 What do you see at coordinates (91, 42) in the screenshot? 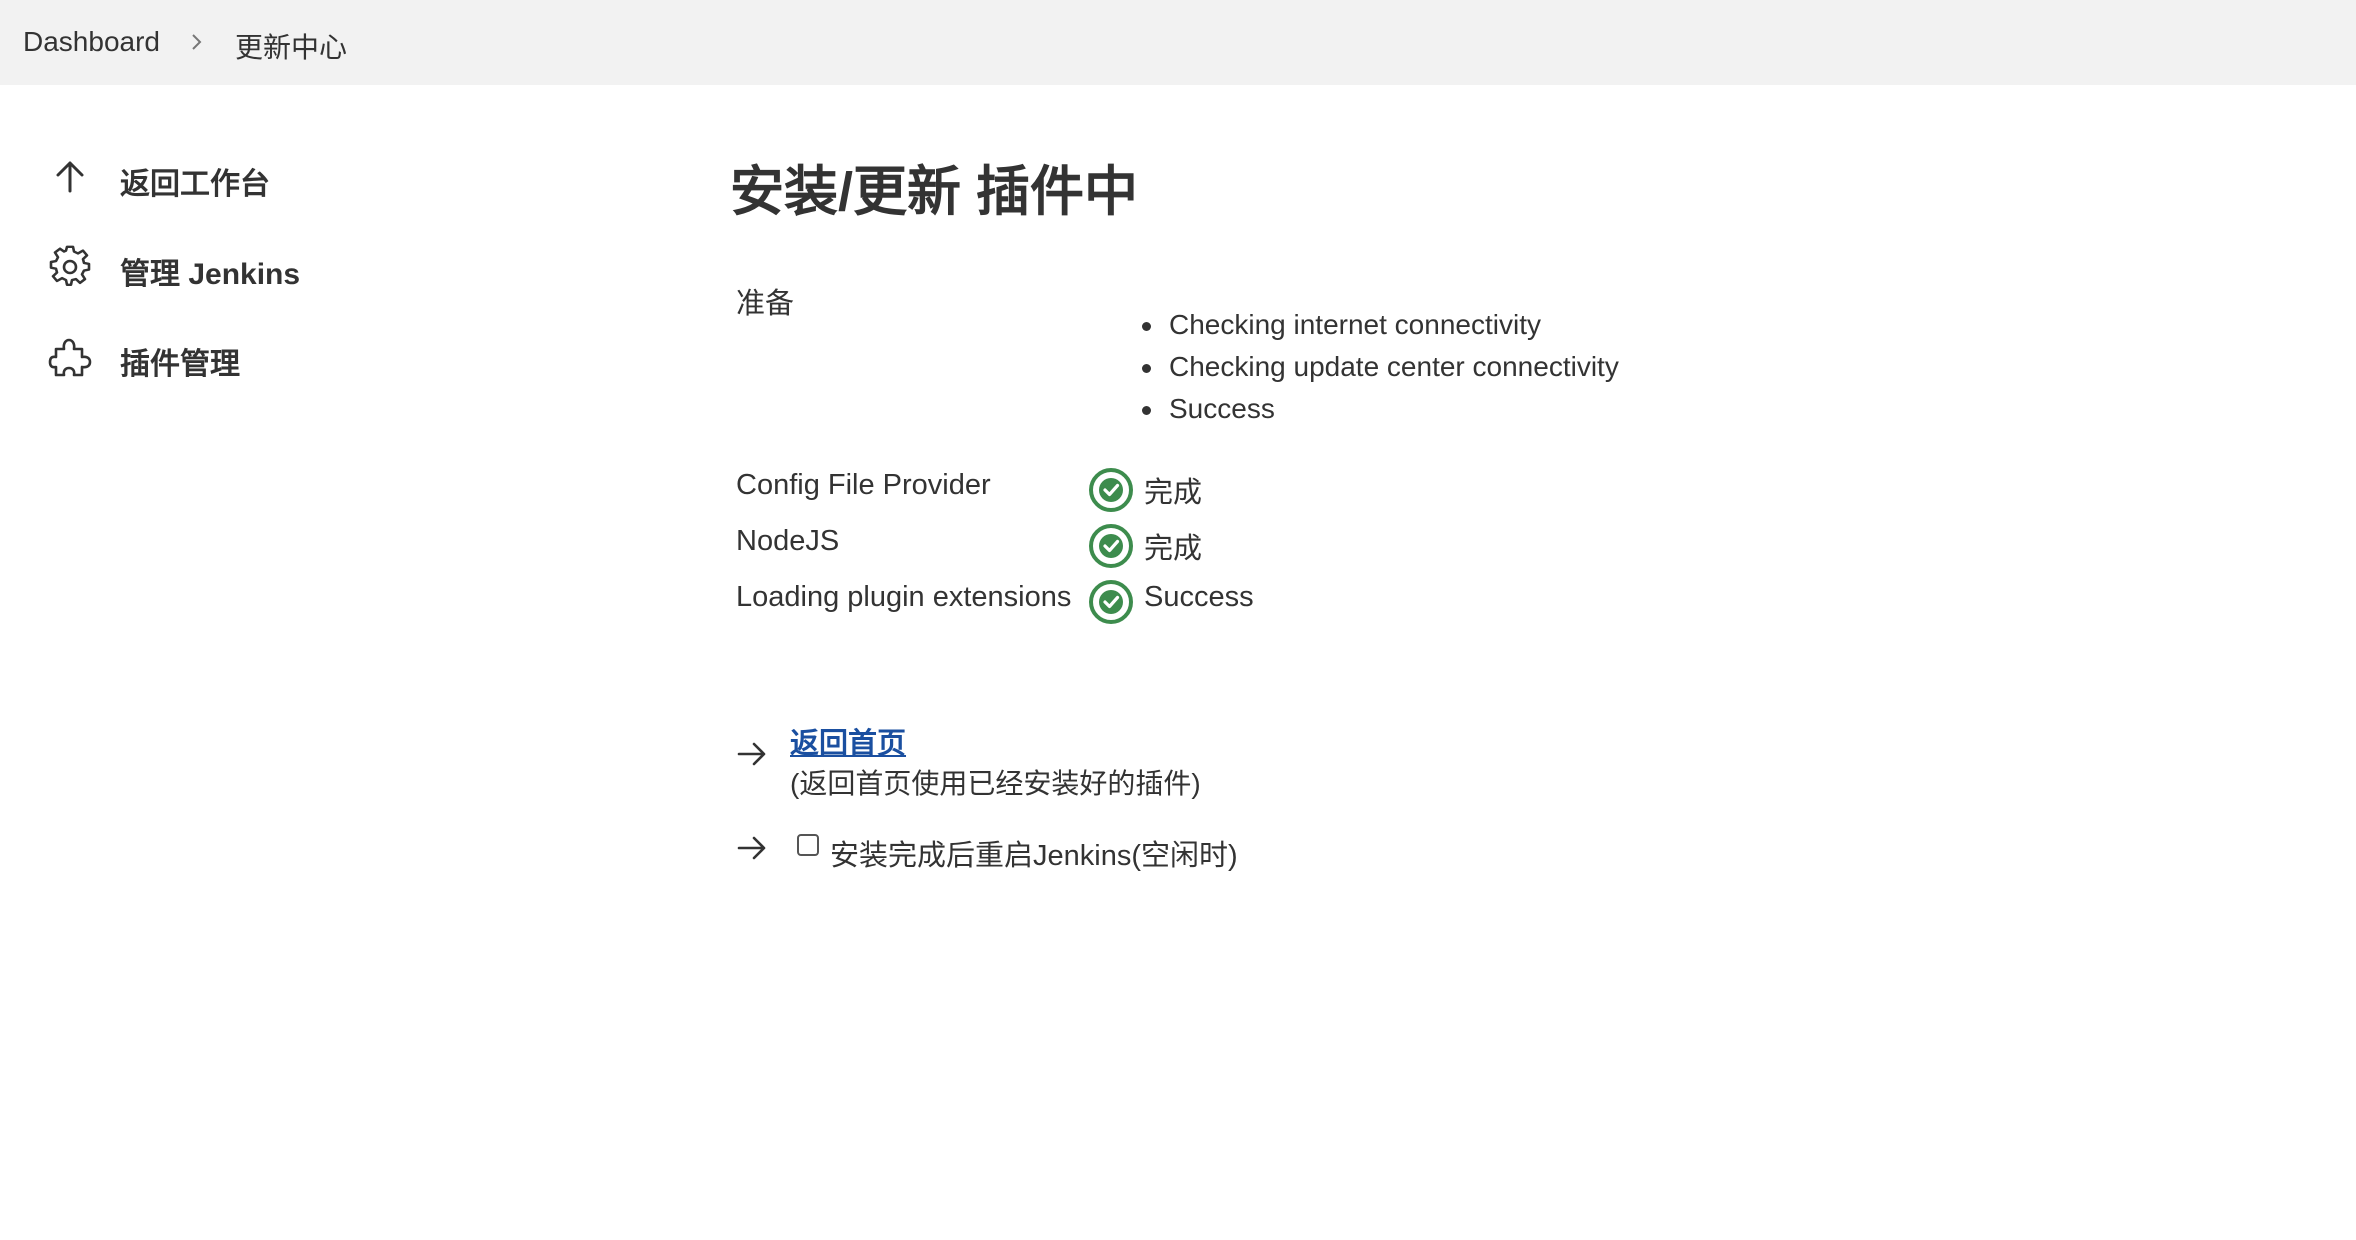
I see `breadcrumb-dashboard: Dashboard` at bounding box center [91, 42].